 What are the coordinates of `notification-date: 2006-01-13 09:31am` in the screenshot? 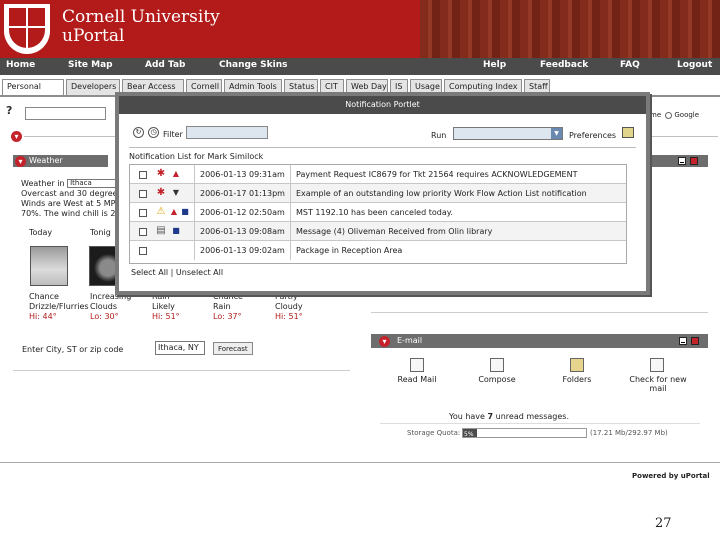 It's located at (242, 174).